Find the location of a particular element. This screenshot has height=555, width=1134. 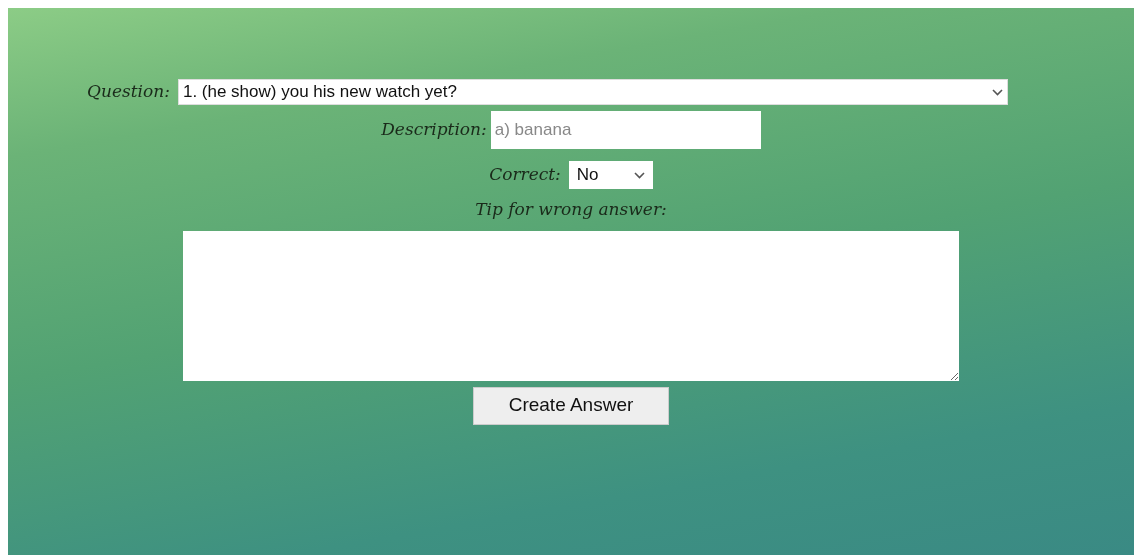

tip-label: Tip for wrong answer: is located at coordinates (571, 209).